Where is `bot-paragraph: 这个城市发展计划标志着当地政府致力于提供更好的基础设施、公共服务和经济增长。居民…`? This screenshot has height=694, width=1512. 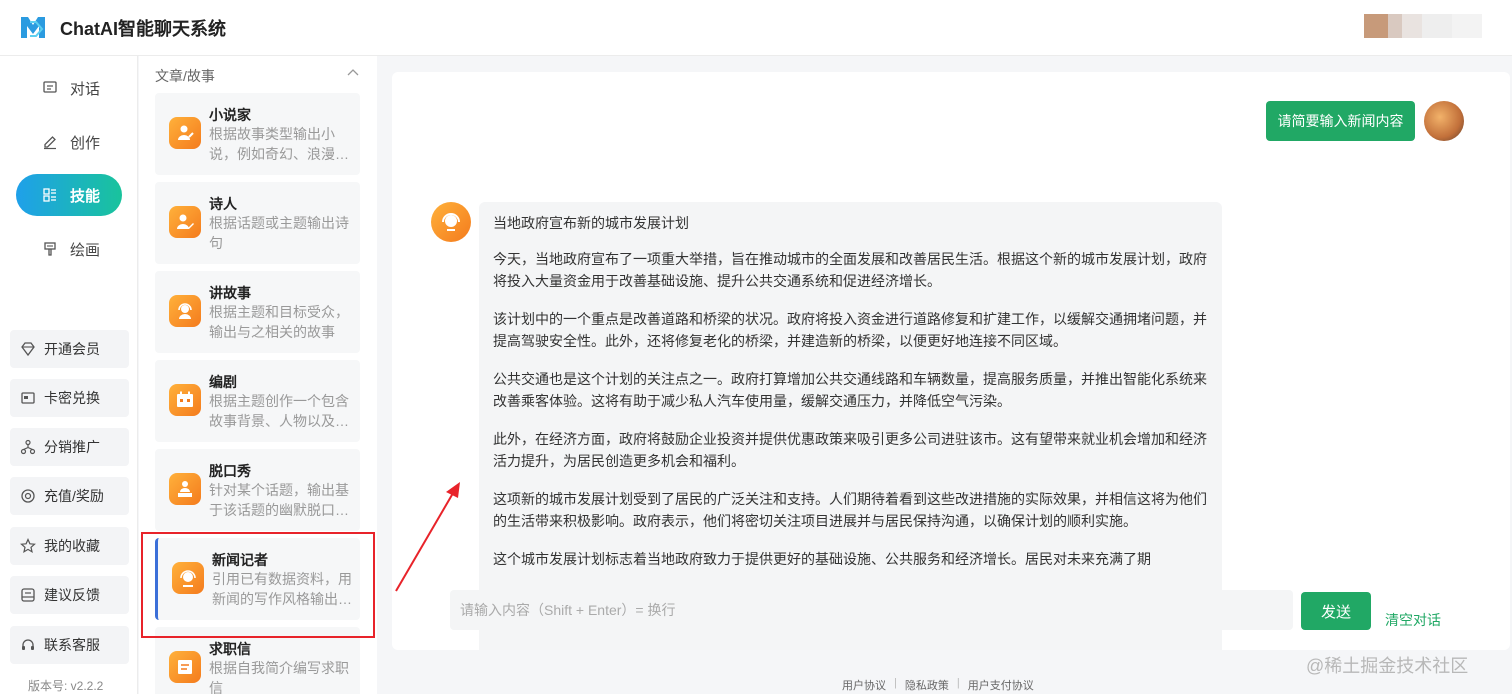 bot-paragraph: 这个城市发展计划标志着当地政府致力于提供更好的基础设施、公共服务和经济增长。居民… is located at coordinates (822, 559).